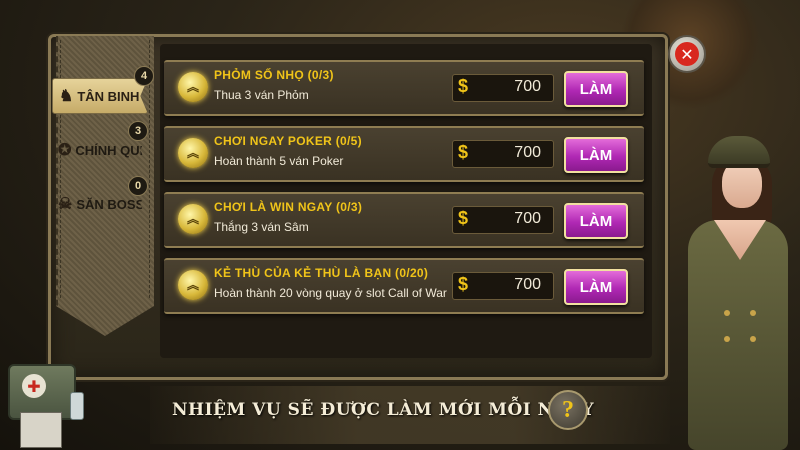  Describe the element at coordinates (138, 131) in the screenshot. I see `tab-count-badge: 3` at that location.